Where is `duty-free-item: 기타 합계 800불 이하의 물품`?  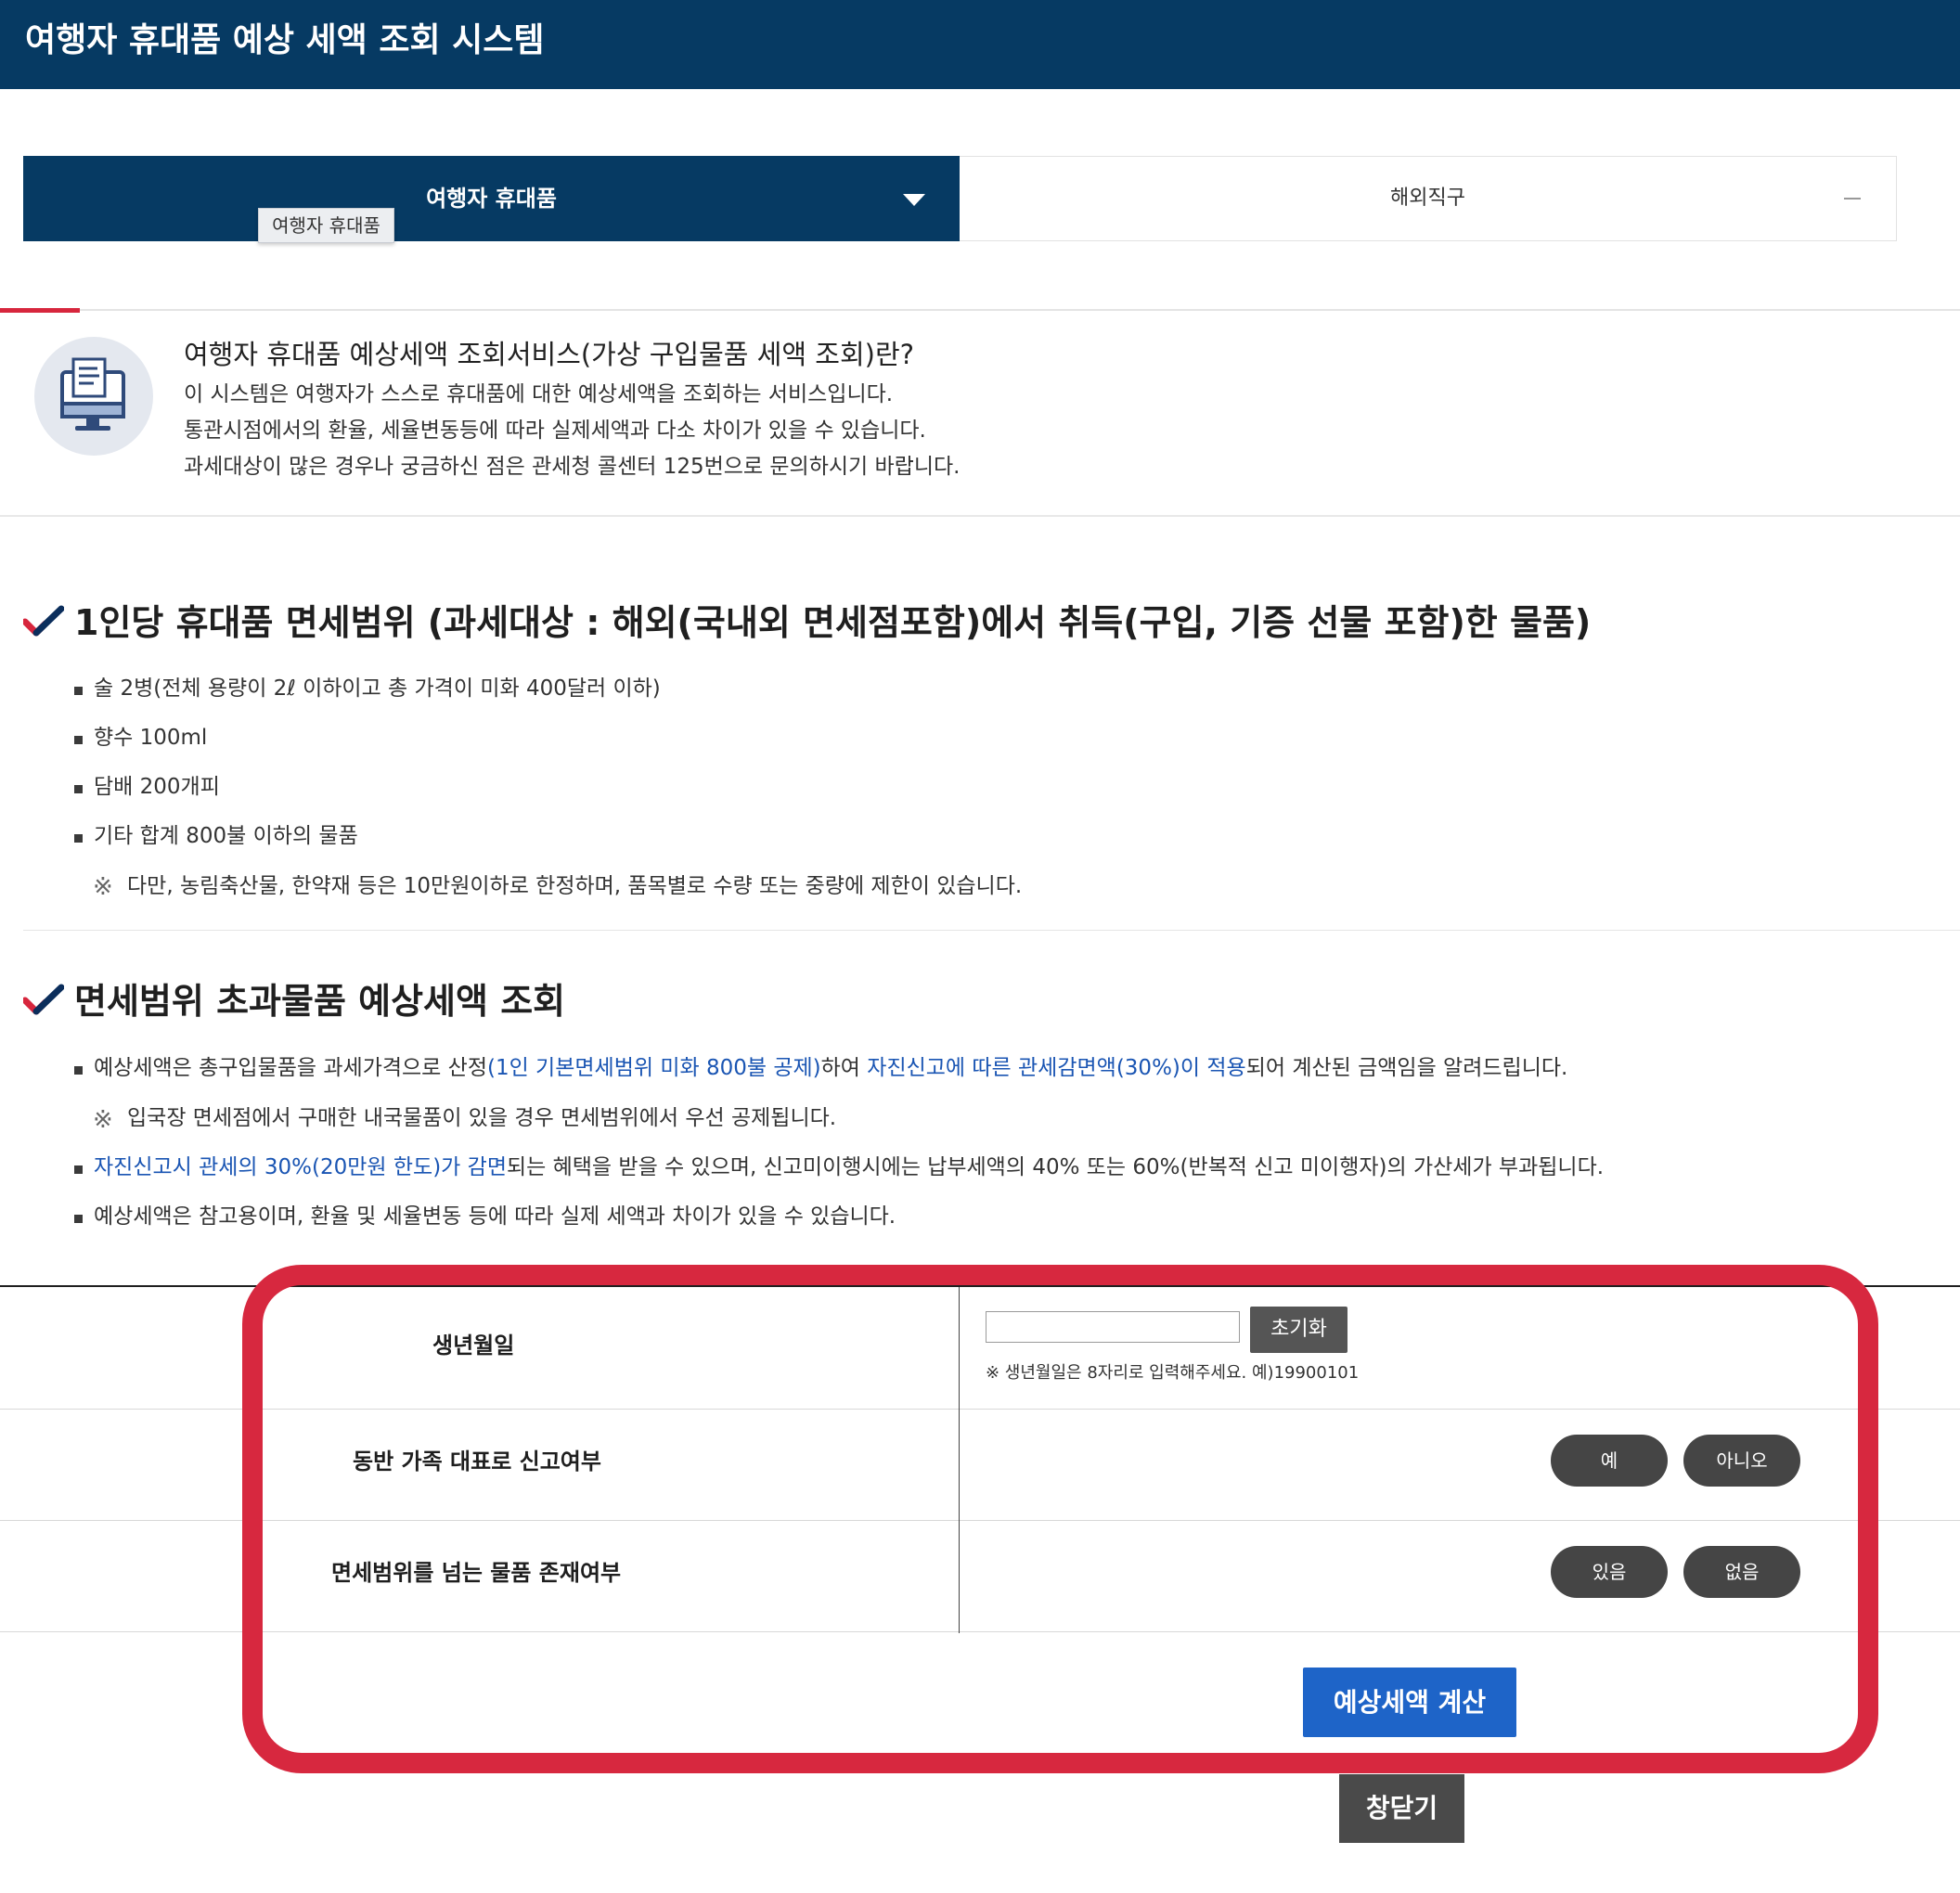
duty-free-item: 기타 합계 800불 이하의 물품 is located at coordinates (226, 836).